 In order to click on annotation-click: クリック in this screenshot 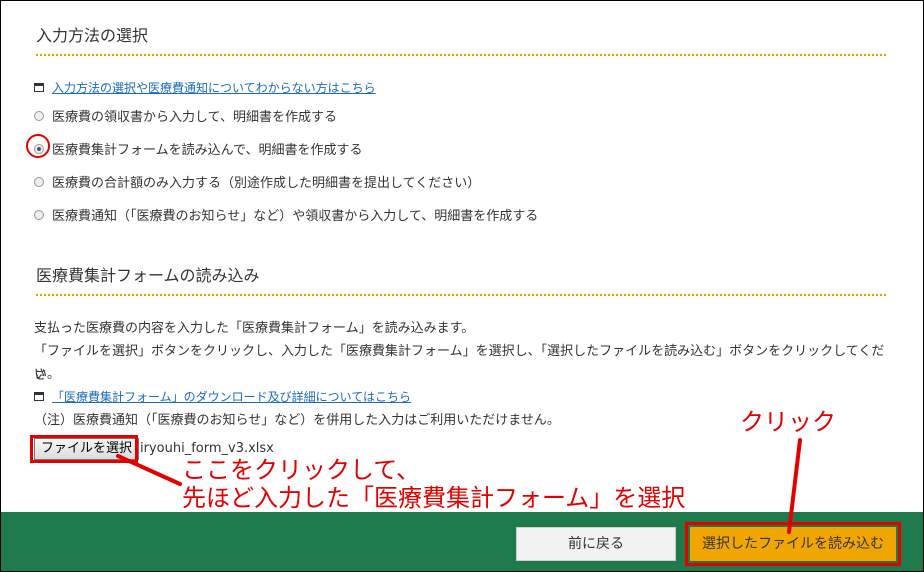, I will do `click(788, 422)`.